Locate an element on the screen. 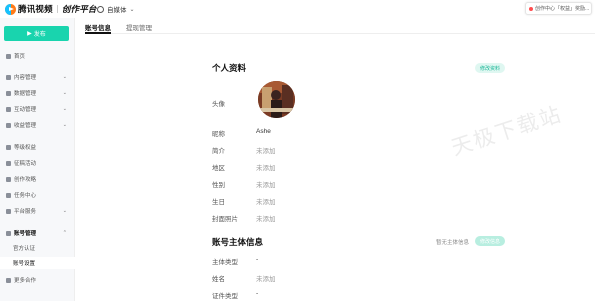 The width and height of the screenshot is (600, 301). account-icon is located at coordinates (8, 233).